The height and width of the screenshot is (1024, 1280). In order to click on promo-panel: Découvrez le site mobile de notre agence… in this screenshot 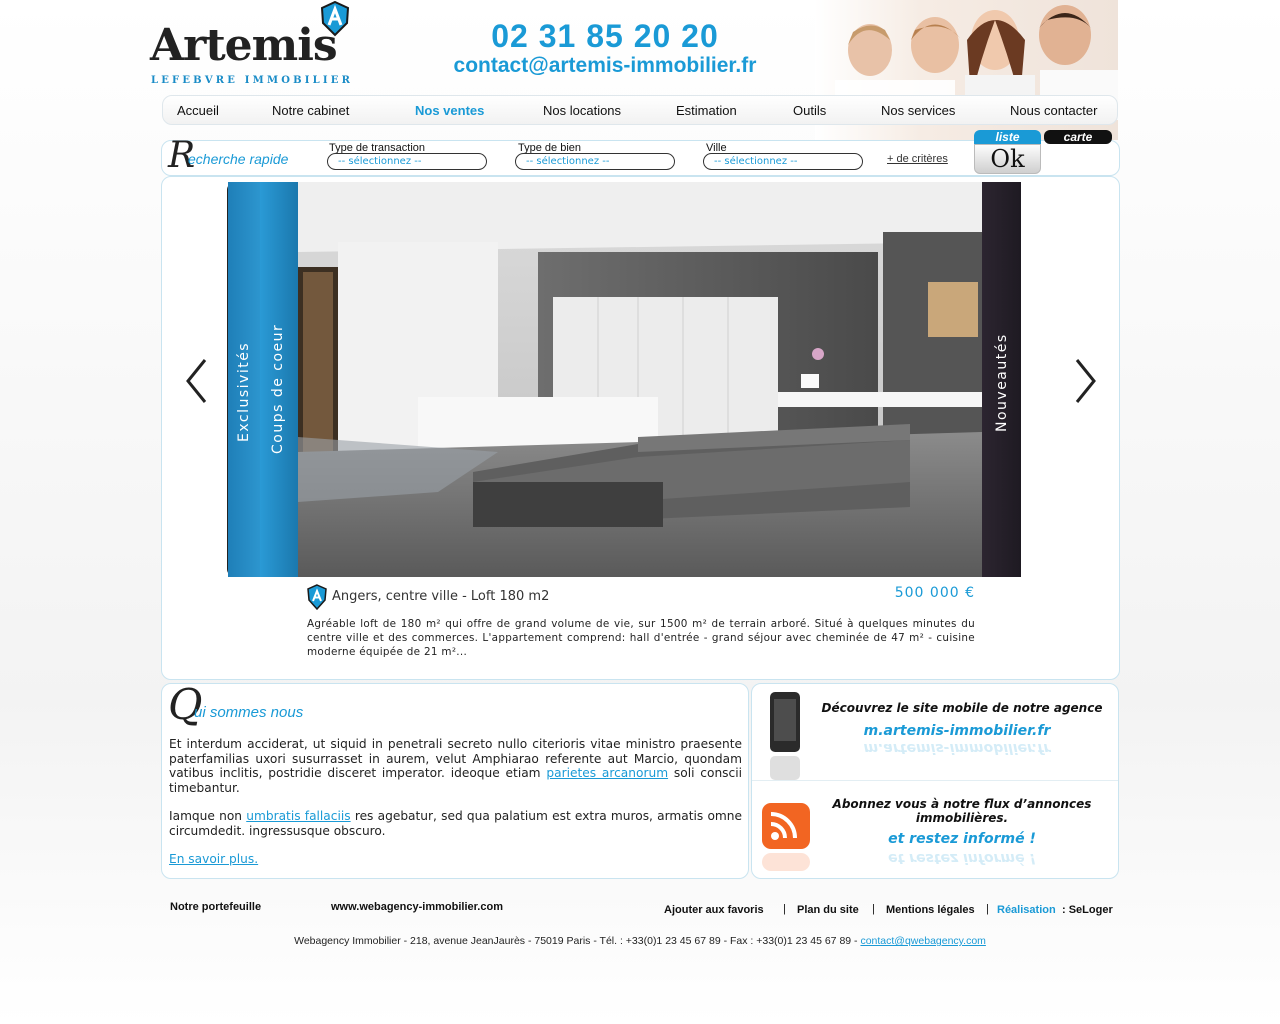, I will do `click(935, 781)`.